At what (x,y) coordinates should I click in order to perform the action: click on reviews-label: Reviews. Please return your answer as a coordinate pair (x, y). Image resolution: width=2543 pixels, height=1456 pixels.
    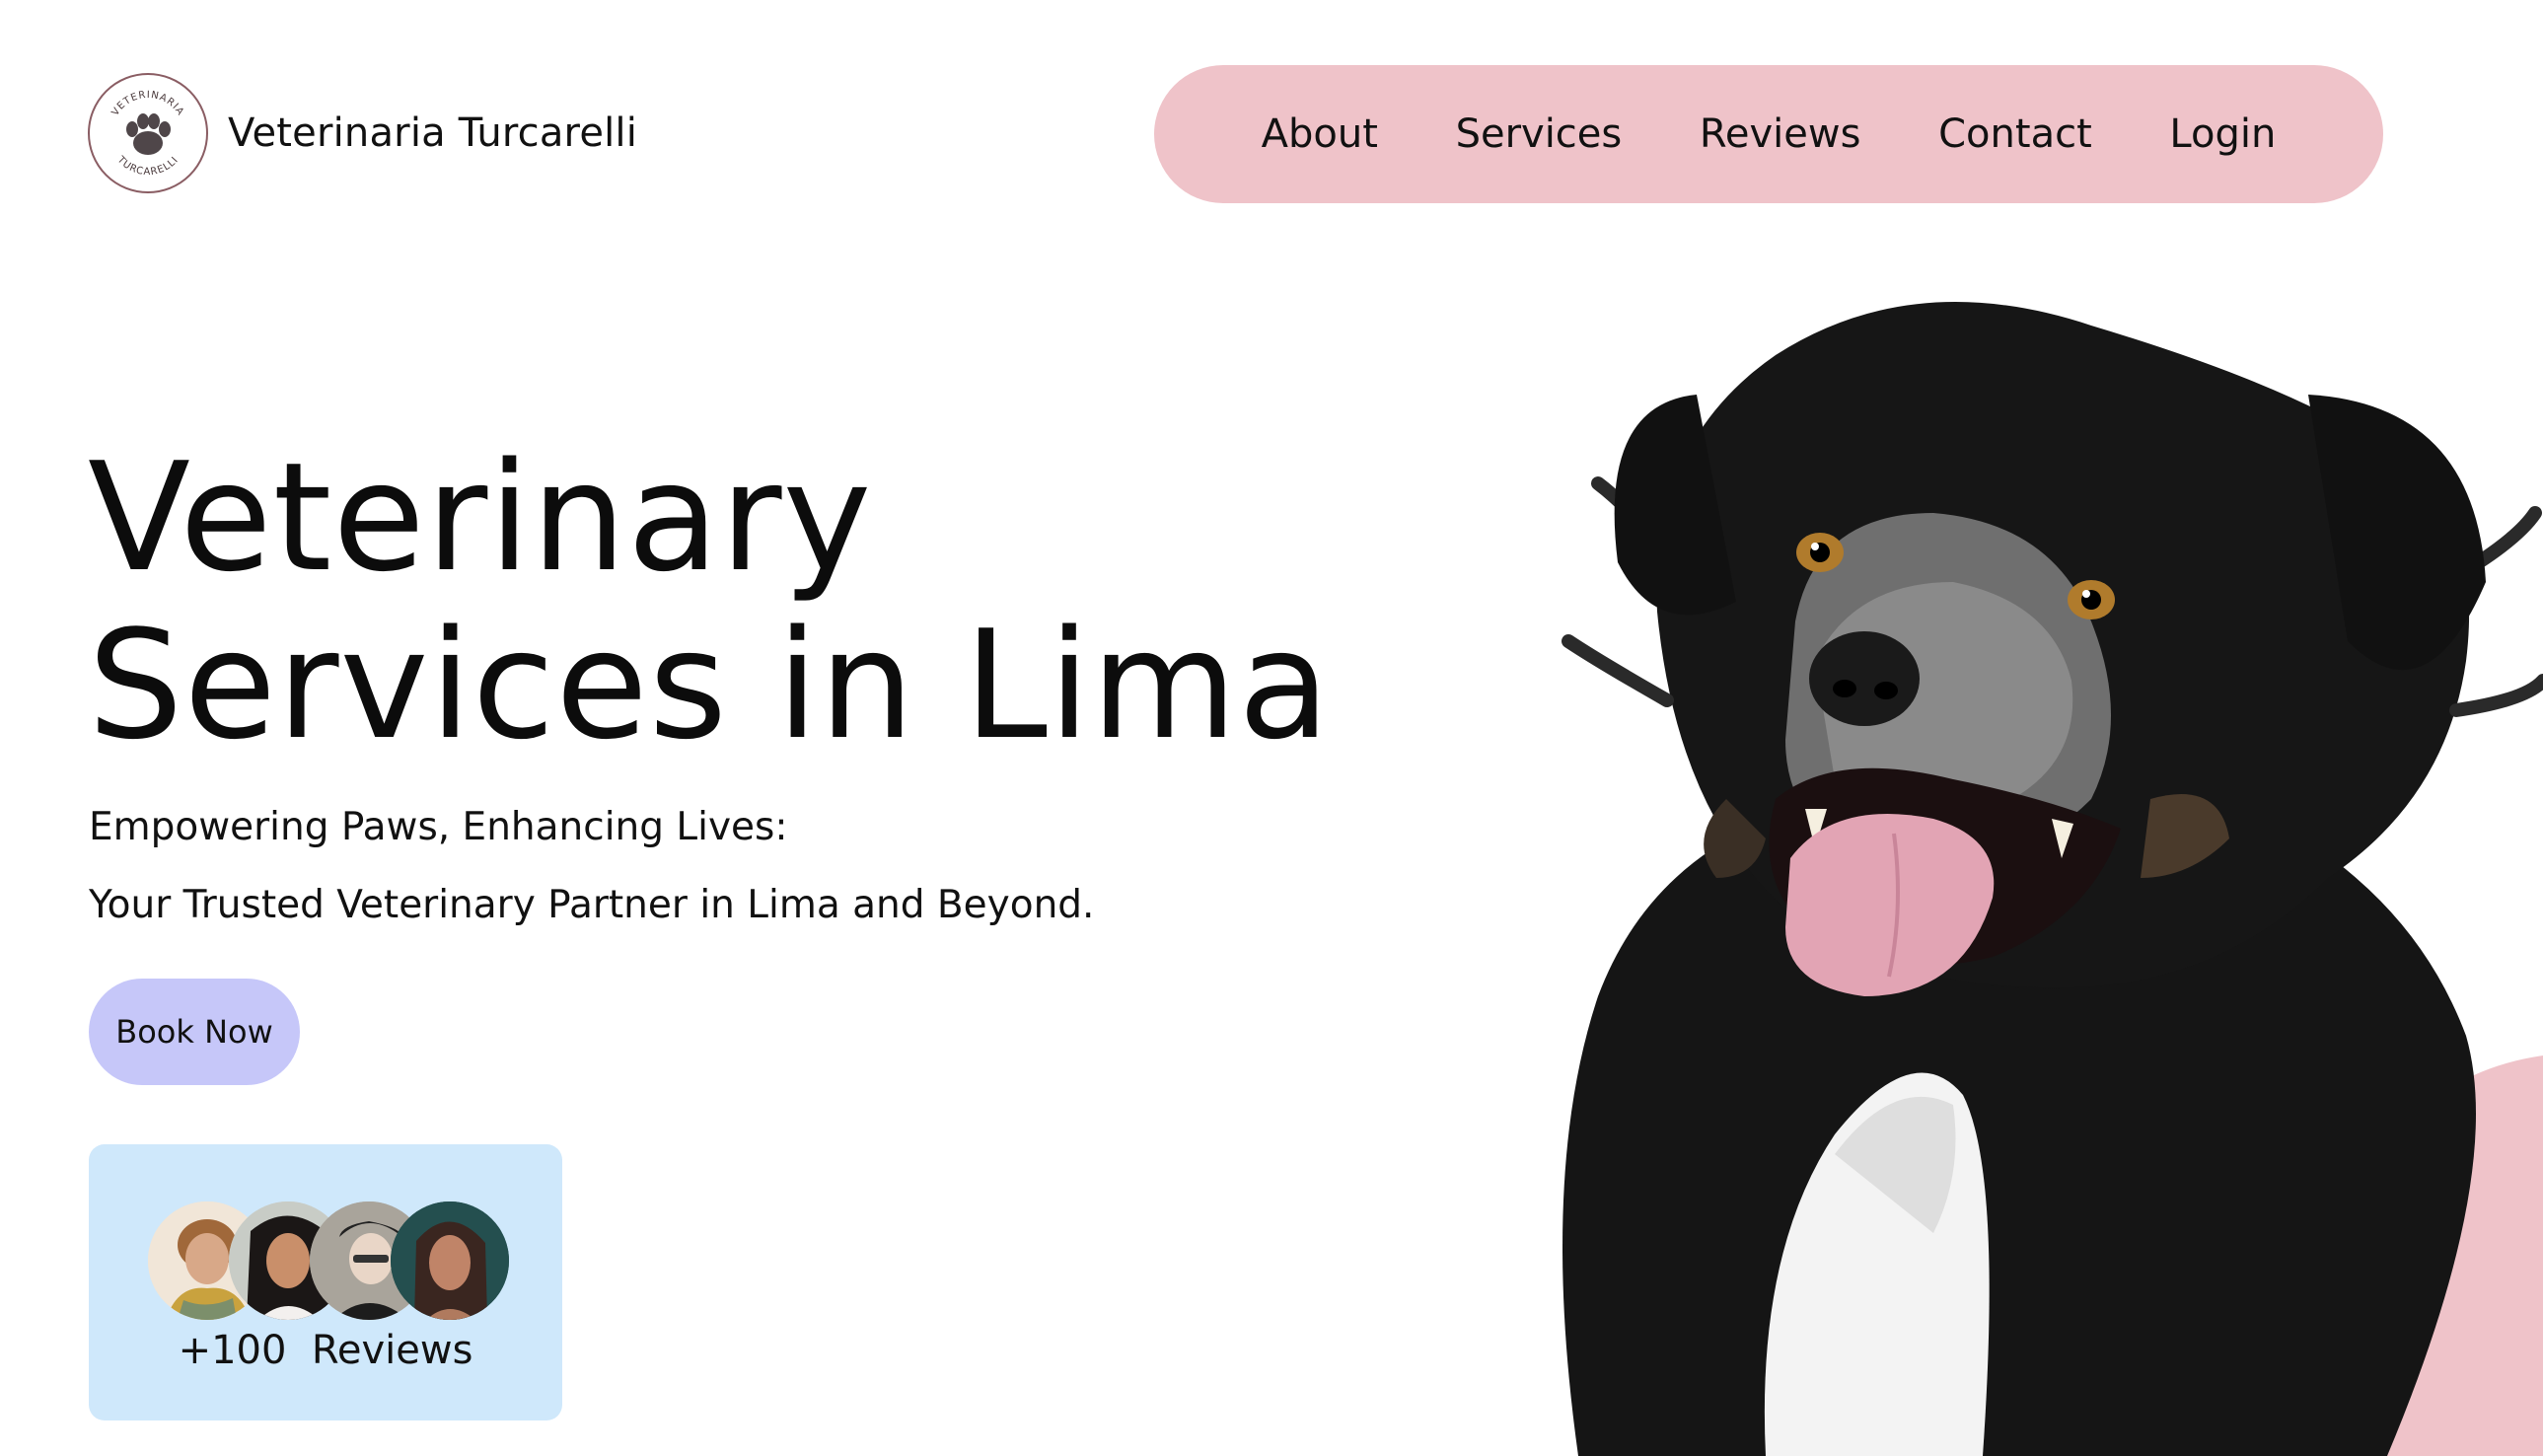
    Looking at the image, I should click on (392, 1350).